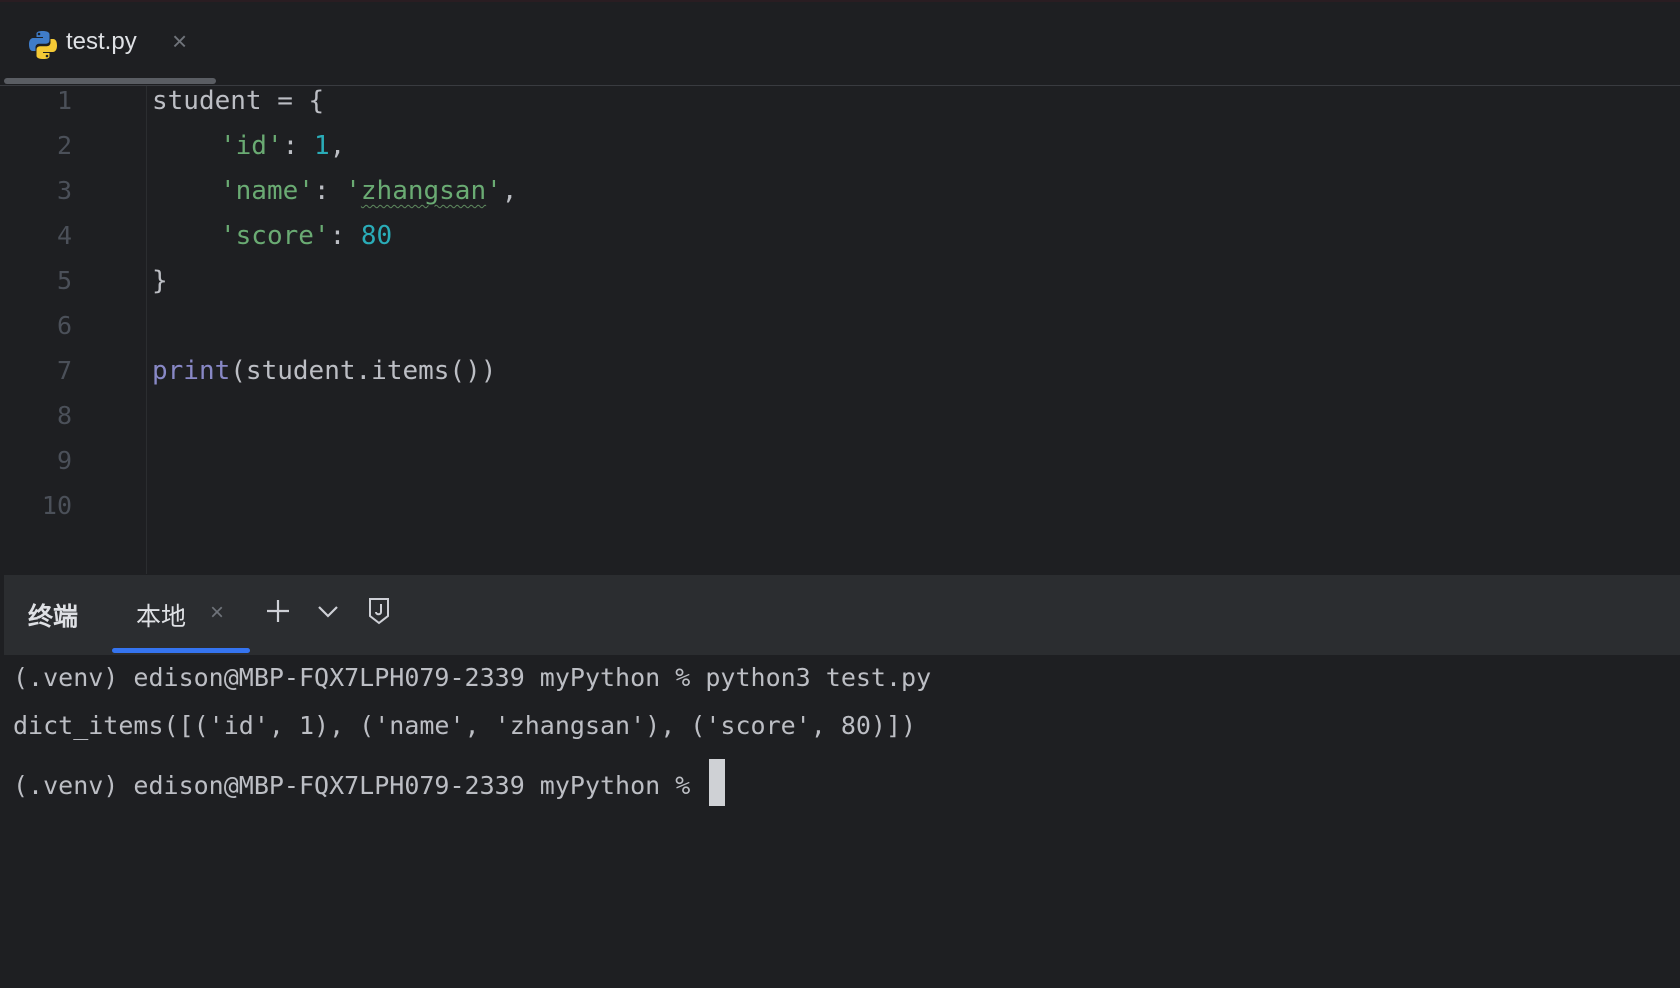  What do you see at coordinates (842, 615) in the screenshot?
I see `terminal-panel-header: 终端 本地 ×` at bounding box center [842, 615].